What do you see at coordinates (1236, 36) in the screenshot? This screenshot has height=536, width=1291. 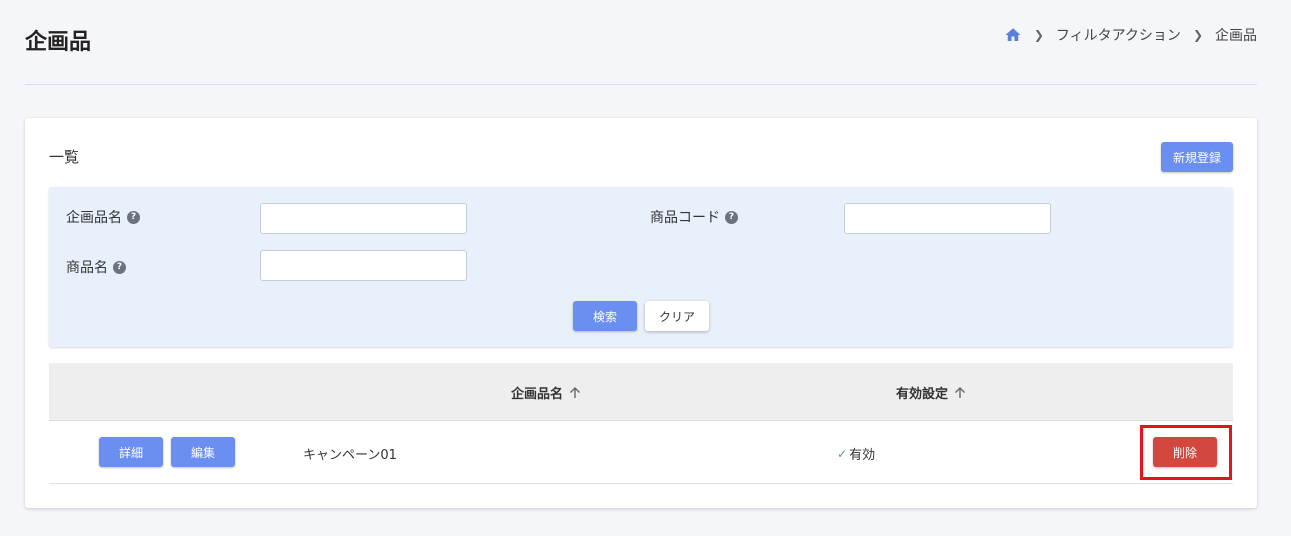 I see `breadcrumb-item-current: 企画品` at bounding box center [1236, 36].